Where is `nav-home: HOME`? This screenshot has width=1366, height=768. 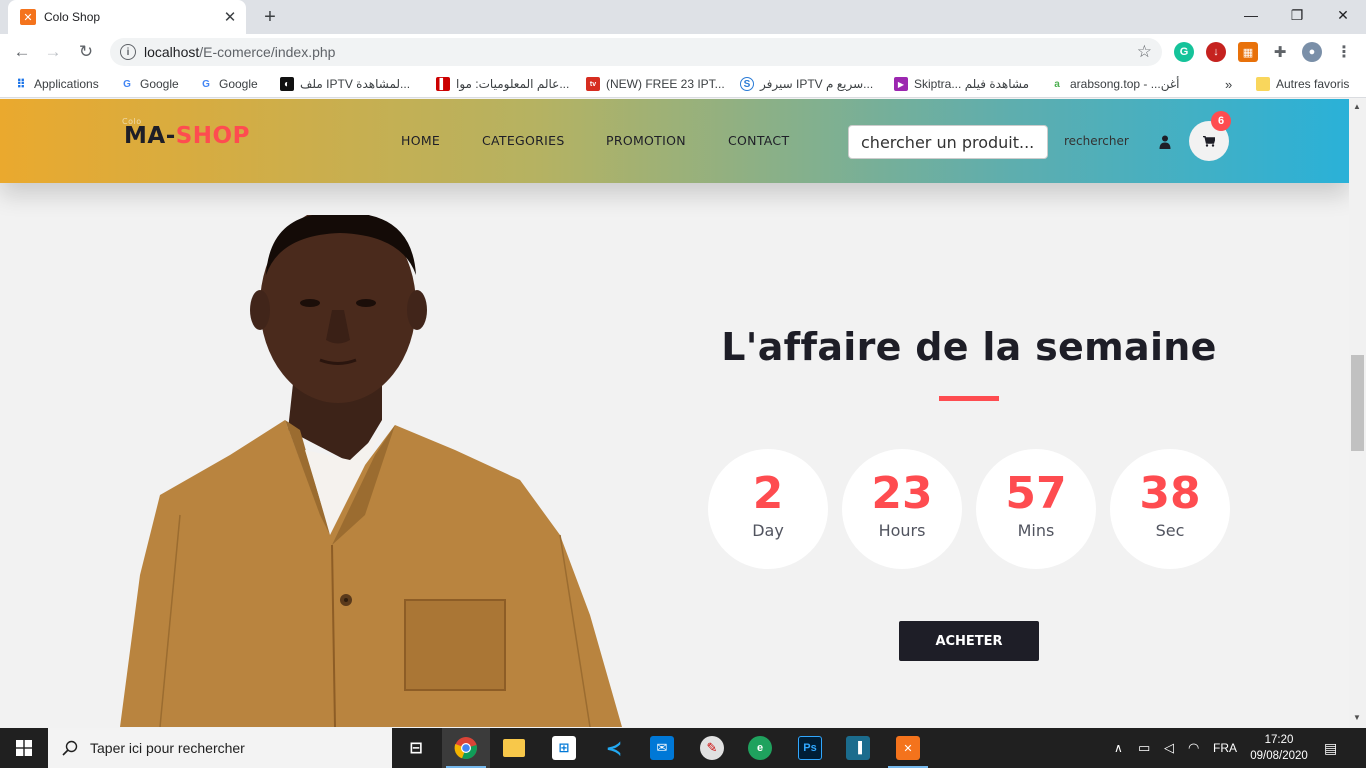 nav-home: HOME is located at coordinates (420, 140).